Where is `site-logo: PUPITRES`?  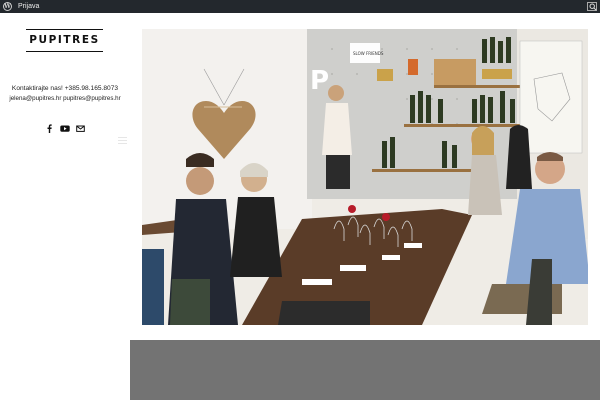
site-logo: PUPITRES is located at coordinates (64, 40).